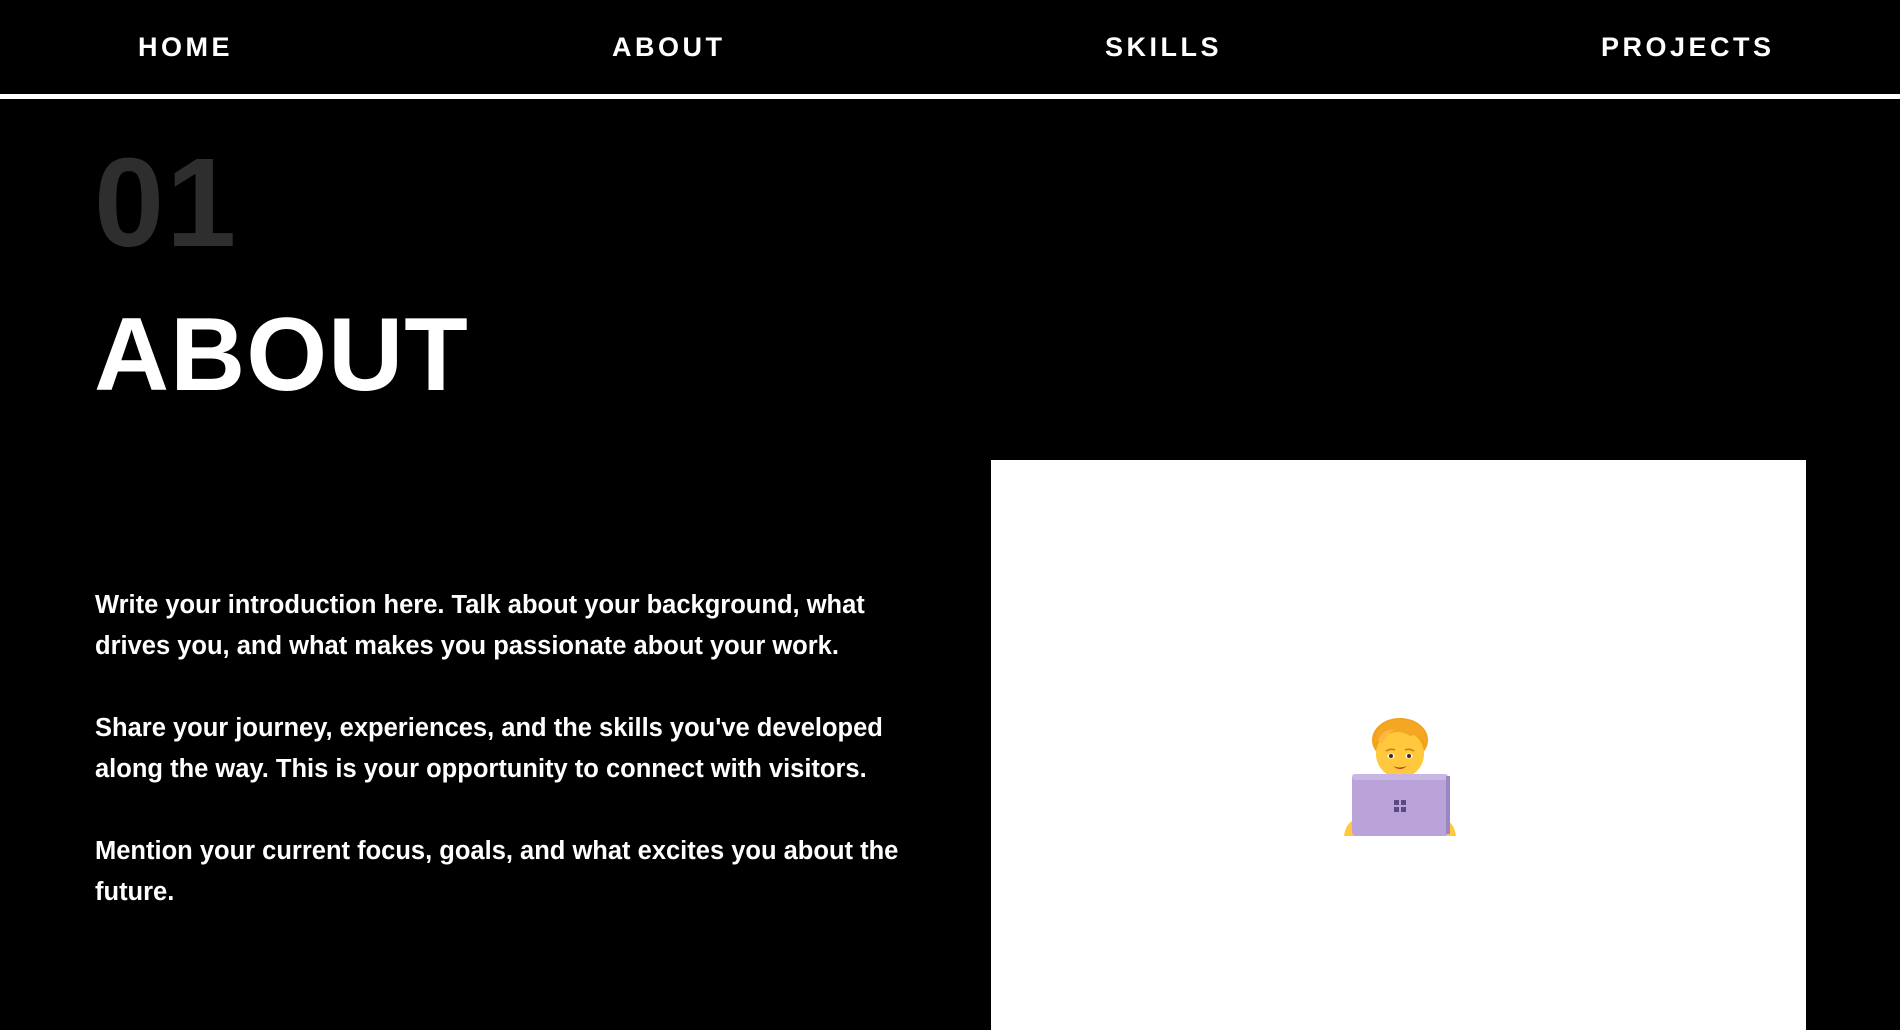 The image size is (1900, 1030). What do you see at coordinates (1400, 777) in the screenshot?
I see `technologist-emoji-icon` at bounding box center [1400, 777].